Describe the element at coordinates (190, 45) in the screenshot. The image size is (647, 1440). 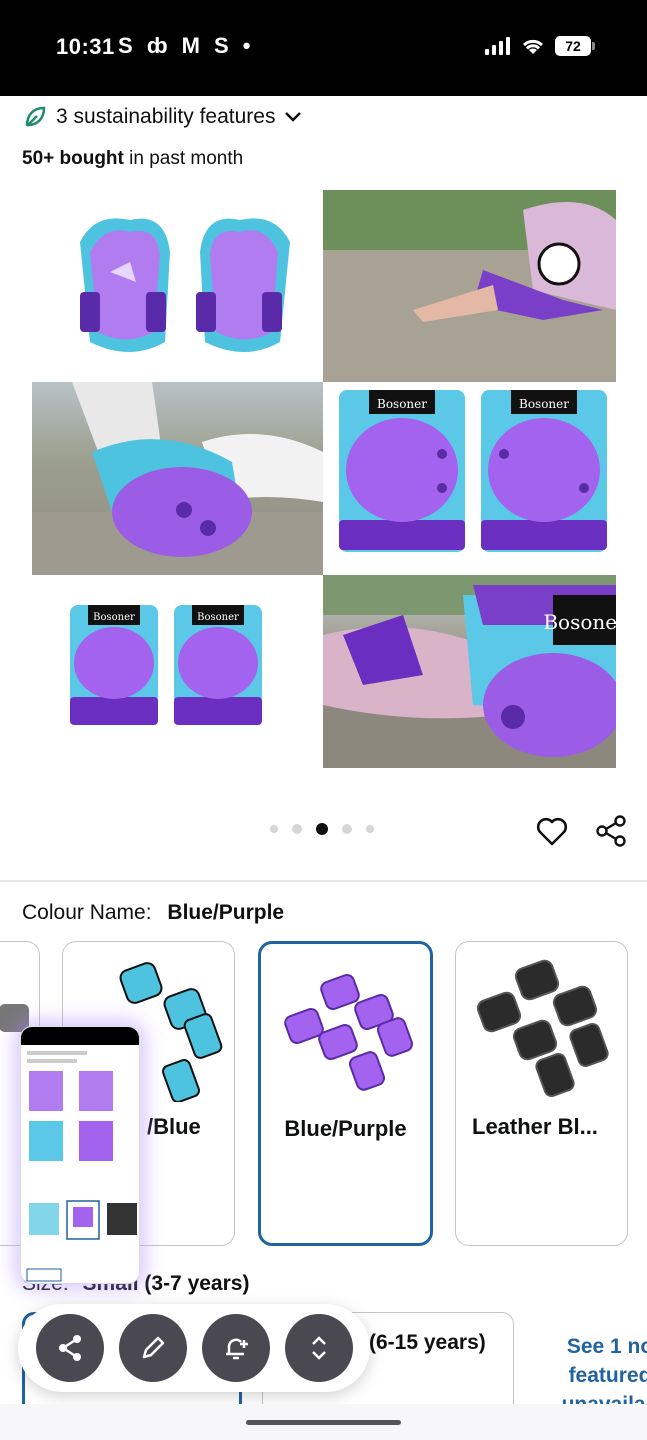
I see `notification-icon: M` at that location.